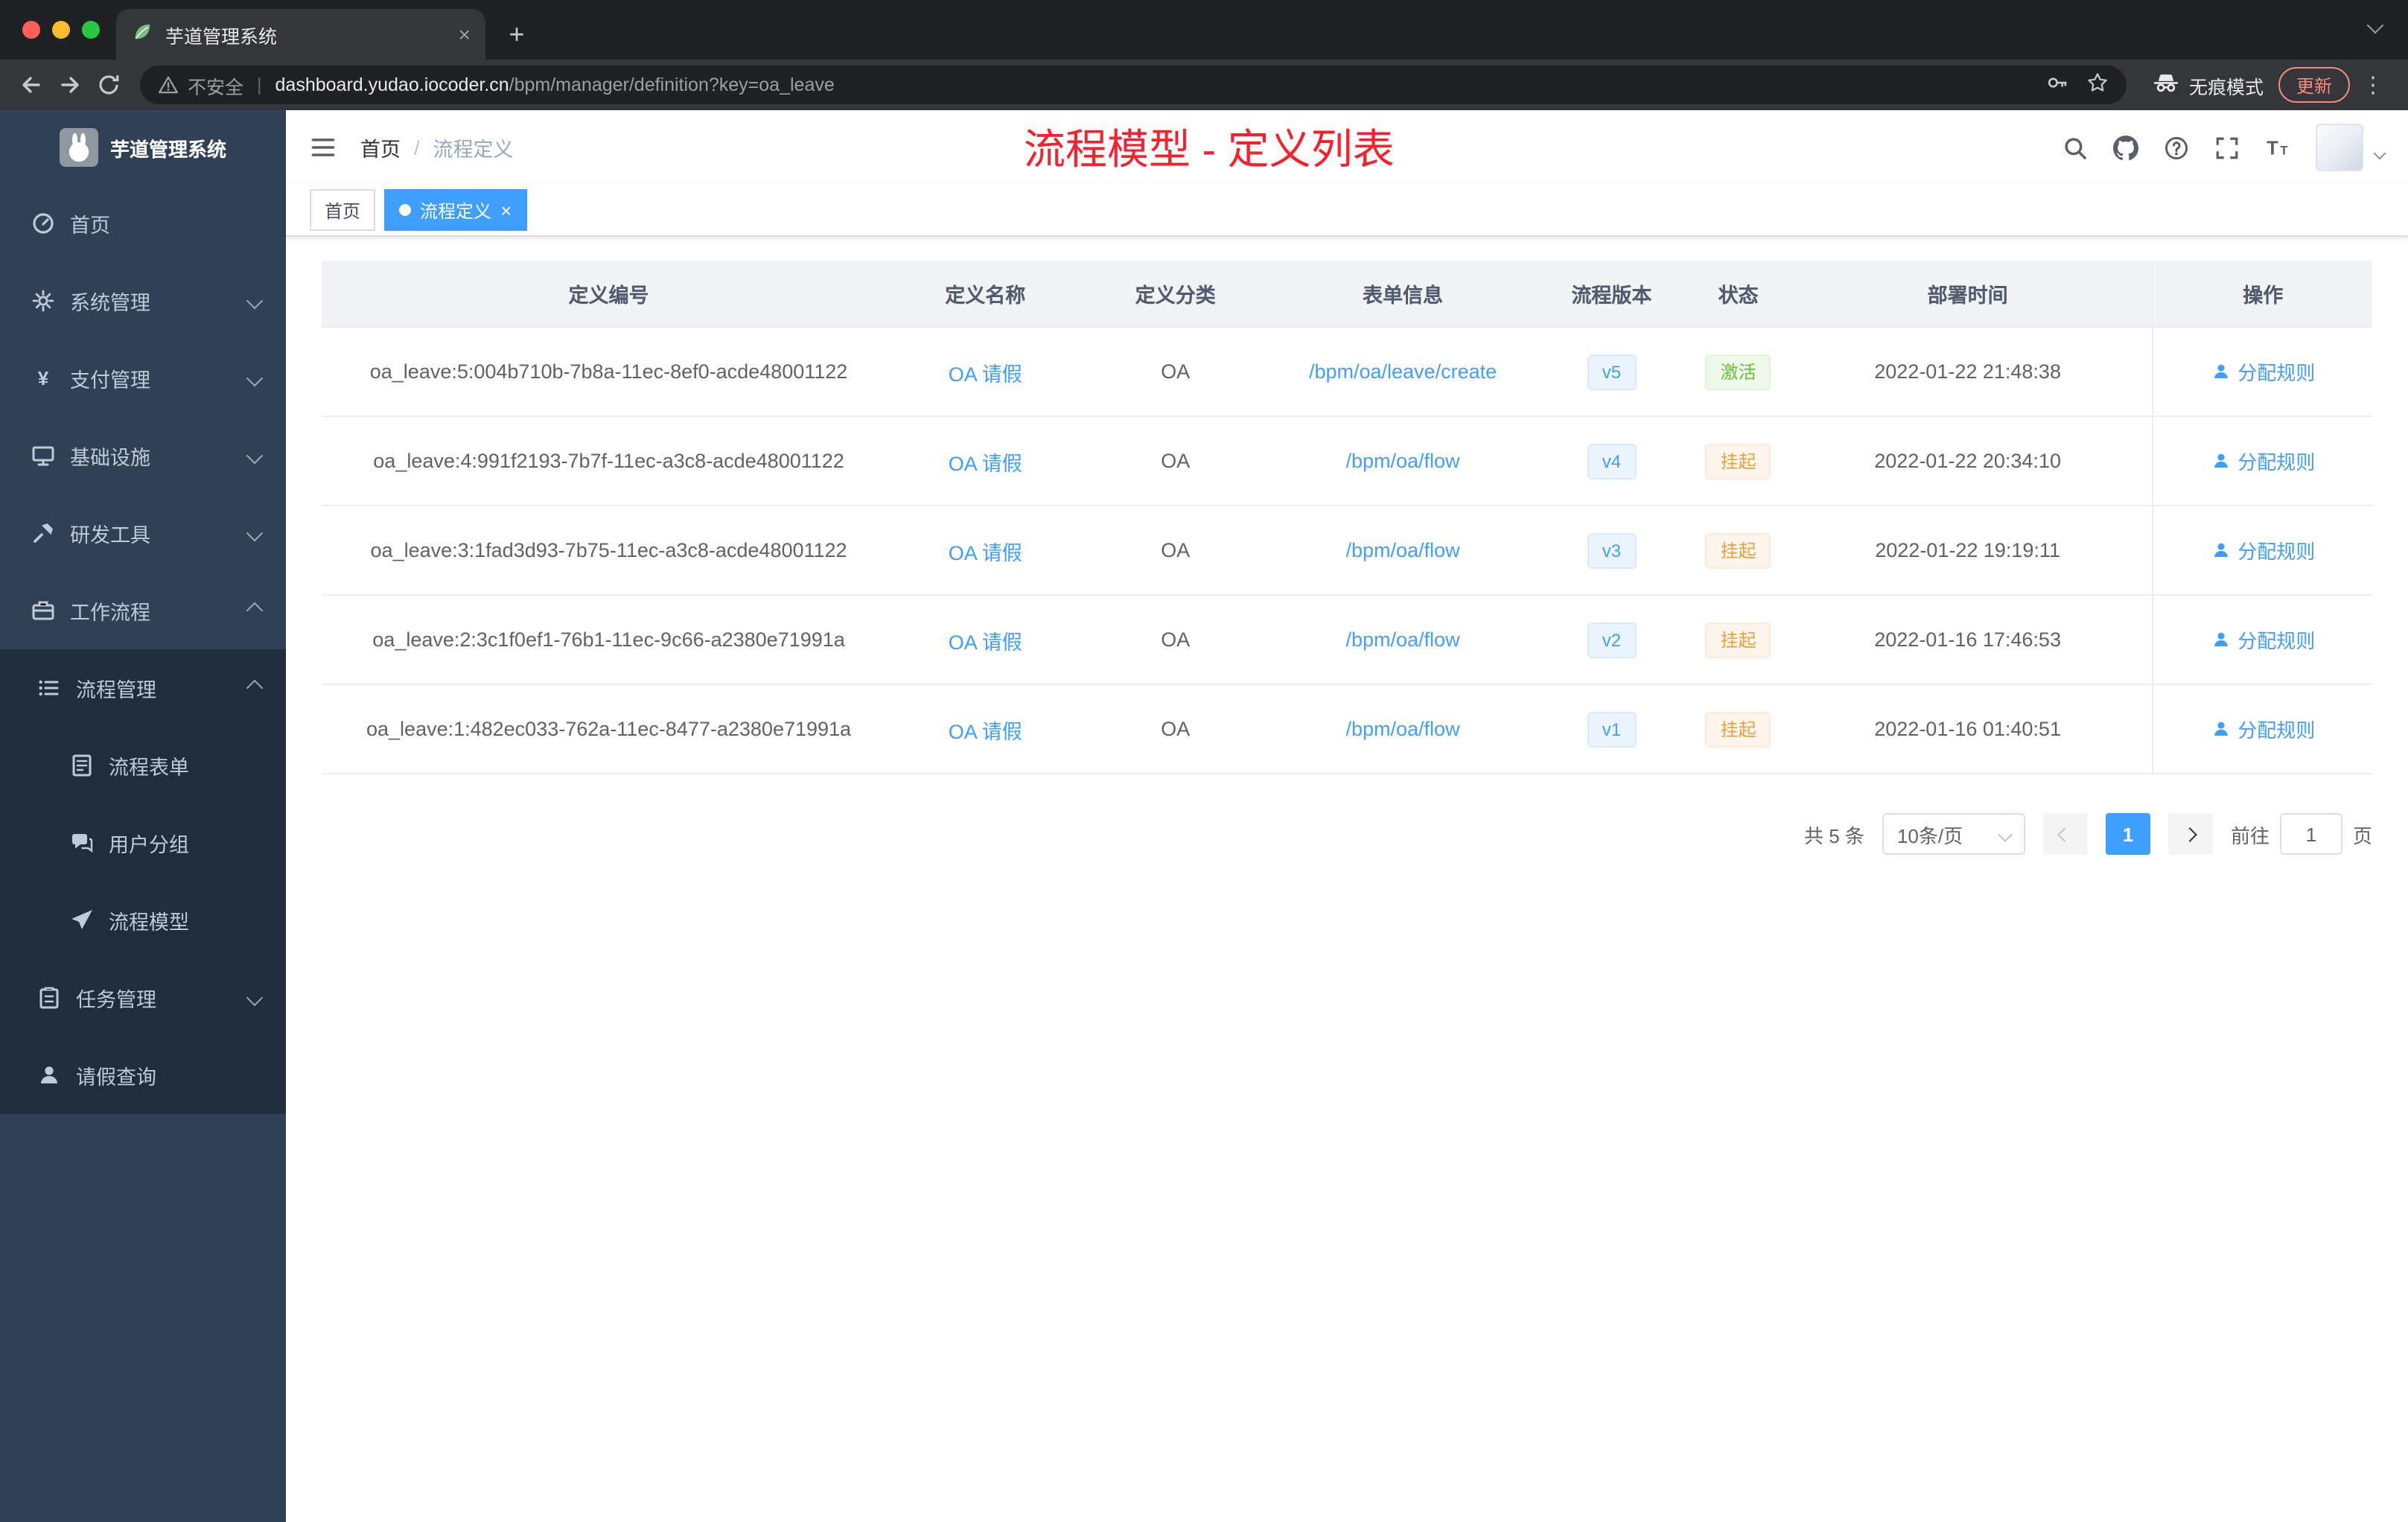 Image resolution: width=2408 pixels, height=1522 pixels. I want to click on version-badge: v4, so click(1612, 461).